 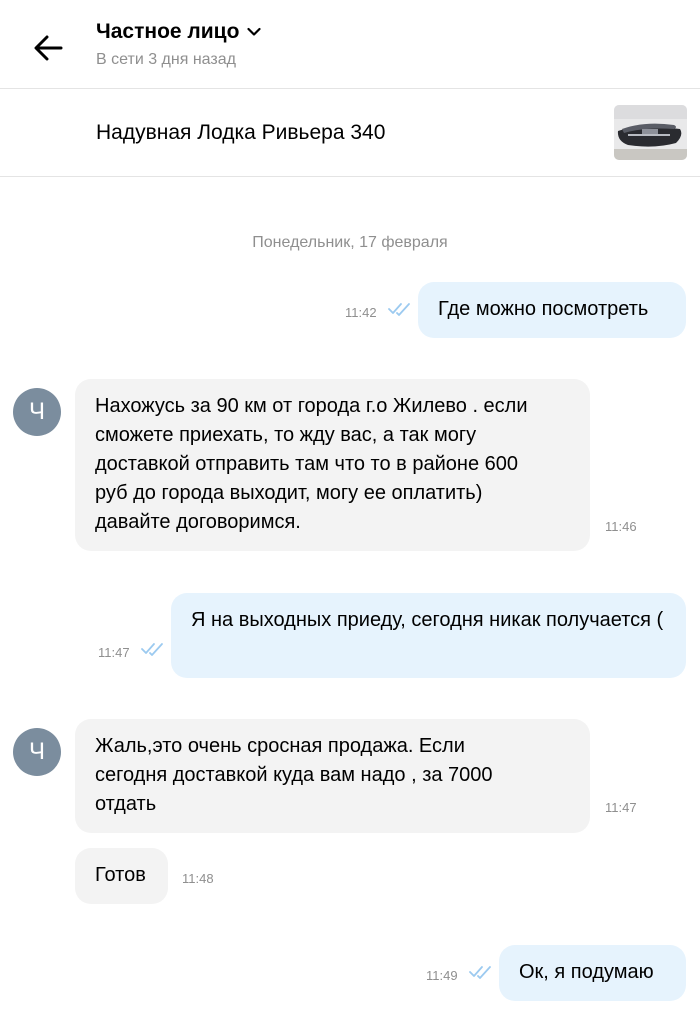 I want to click on message-time: 11:42, so click(x=361, y=312).